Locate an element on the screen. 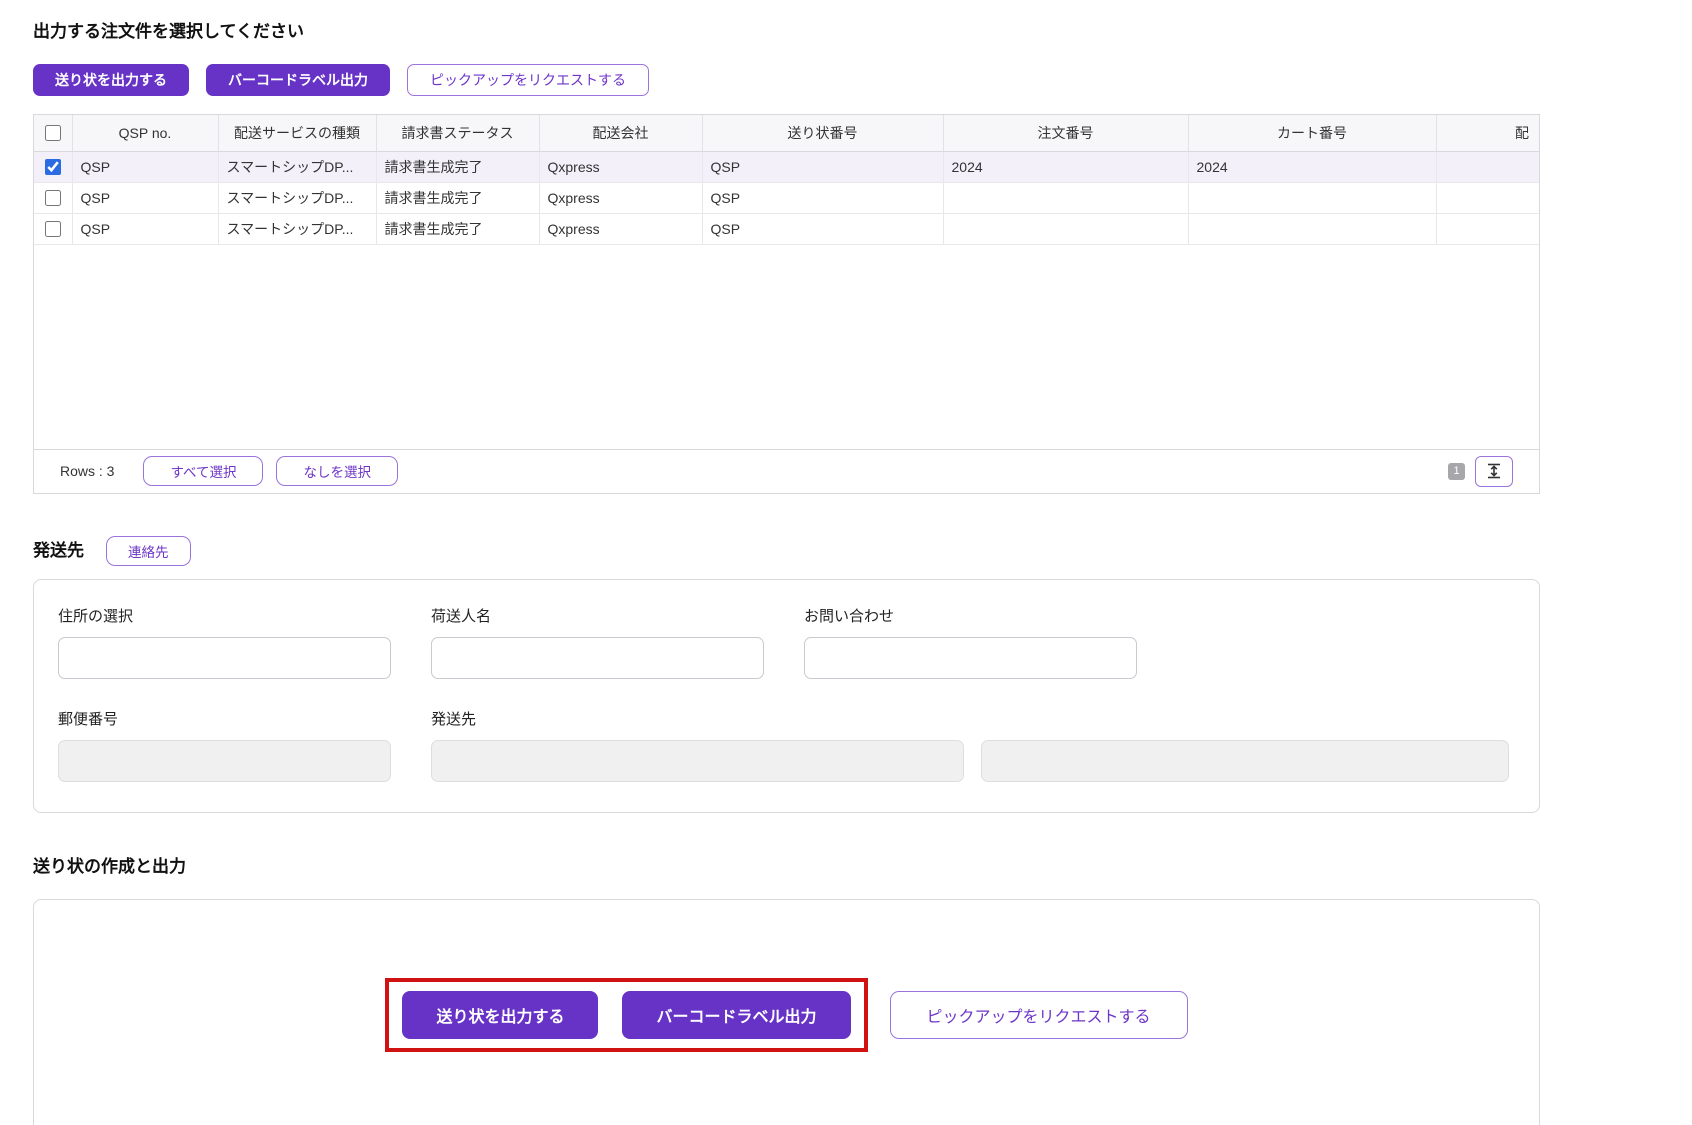 This screenshot has height=1125, width=1692. select-none-button: なしを選択 is located at coordinates (337, 471).